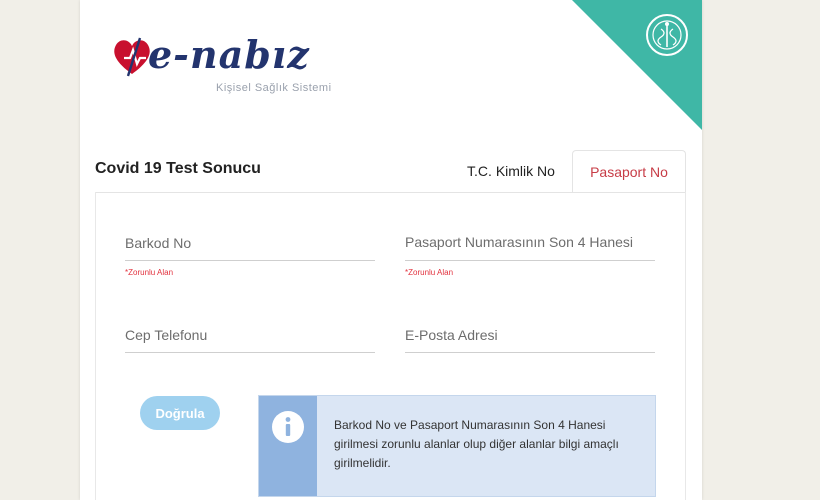  I want to click on ministry-emblem-icon, so click(667, 35).